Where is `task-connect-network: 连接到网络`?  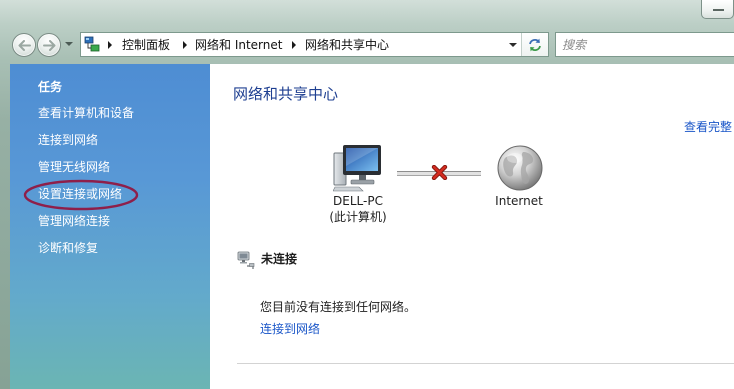
task-connect-network: 连接到网络 is located at coordinates (86, 140).